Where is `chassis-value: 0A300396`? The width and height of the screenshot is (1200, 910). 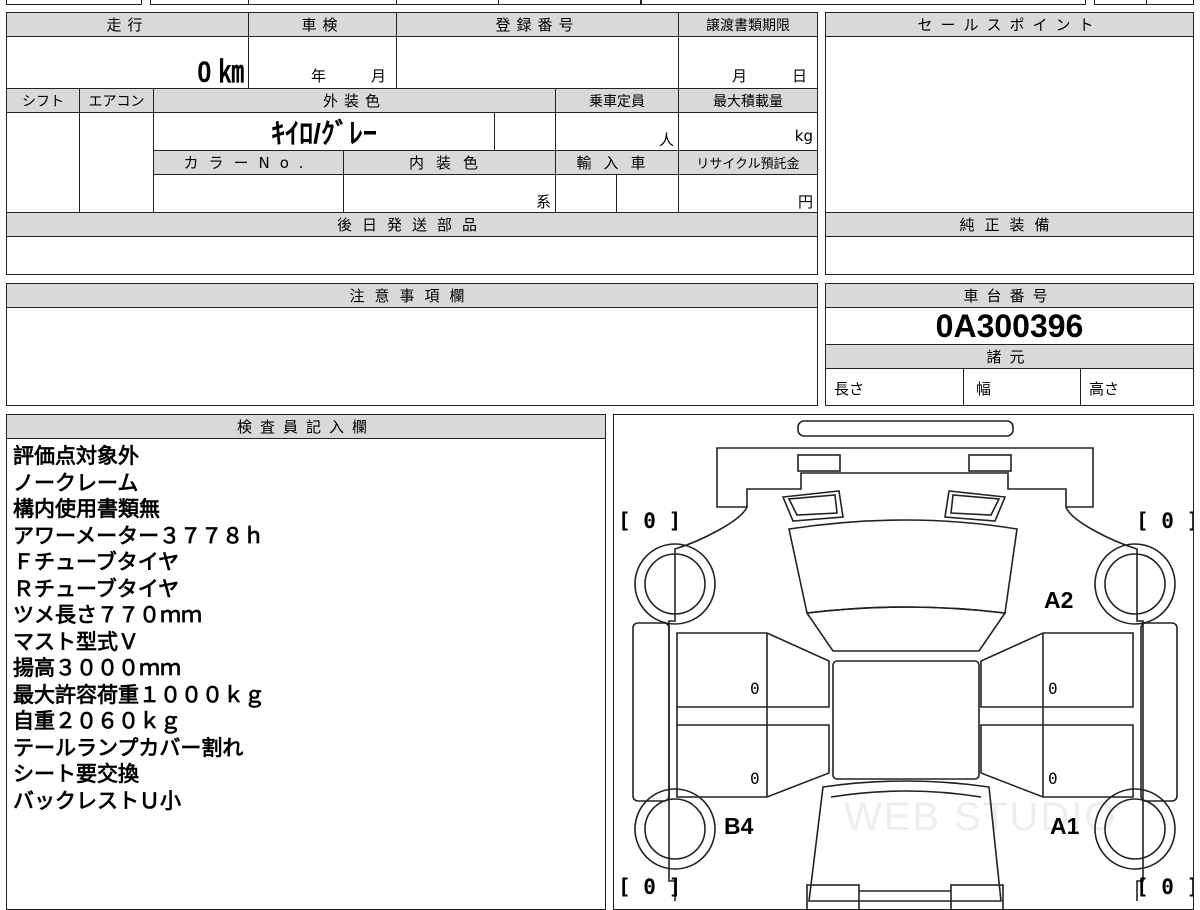
chassis-value: 0A300396 is located at coordinates (1009, 325).